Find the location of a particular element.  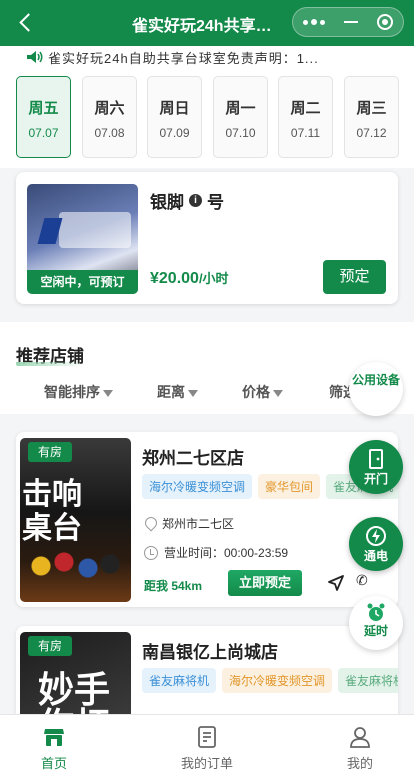

date-tab: 周二 07.11 is located at coordinates (305, 117).